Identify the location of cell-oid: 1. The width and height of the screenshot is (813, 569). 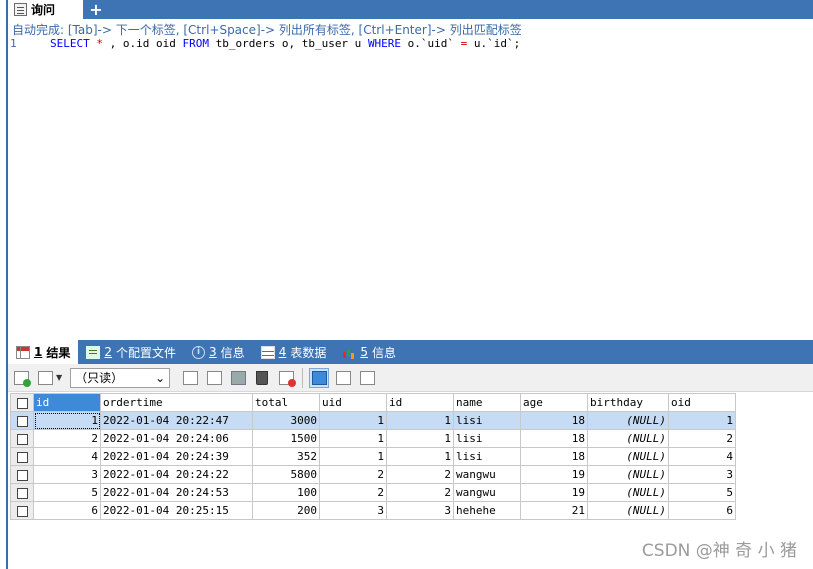
(702, 420).